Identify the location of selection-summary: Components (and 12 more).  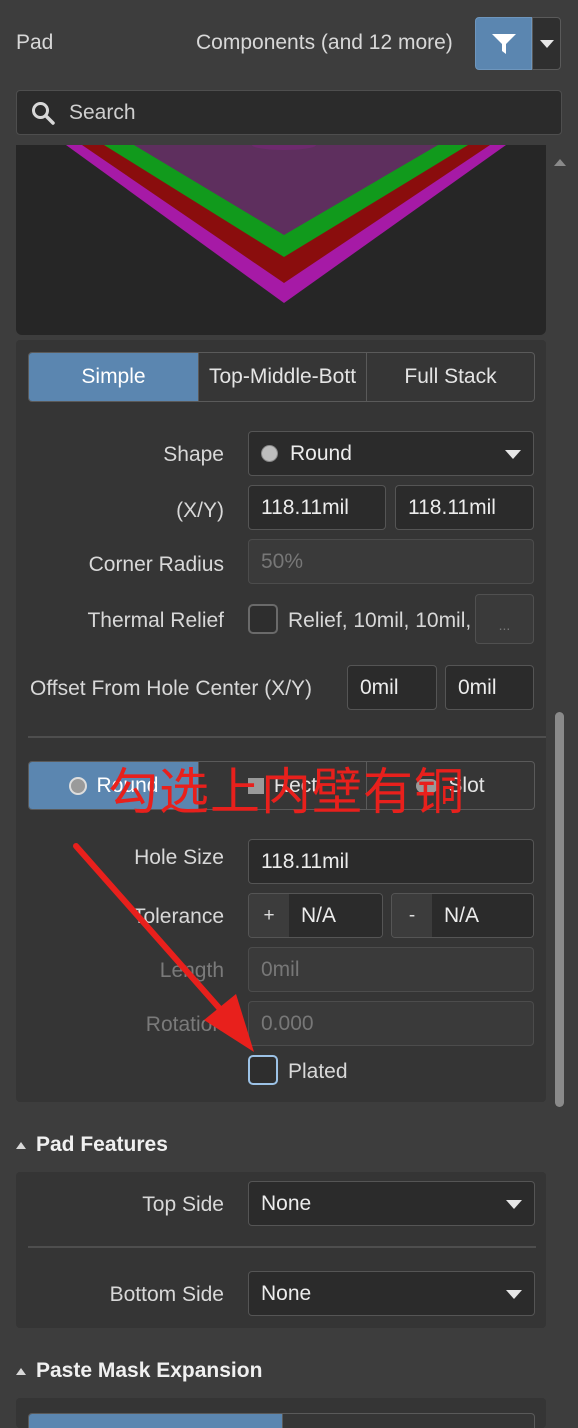
(324, 42).